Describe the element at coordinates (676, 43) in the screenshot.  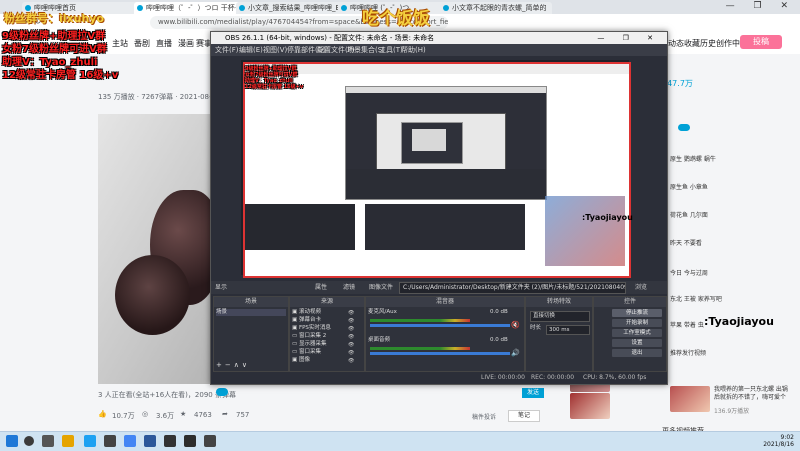
I see `nav-item: 动态` at that location.